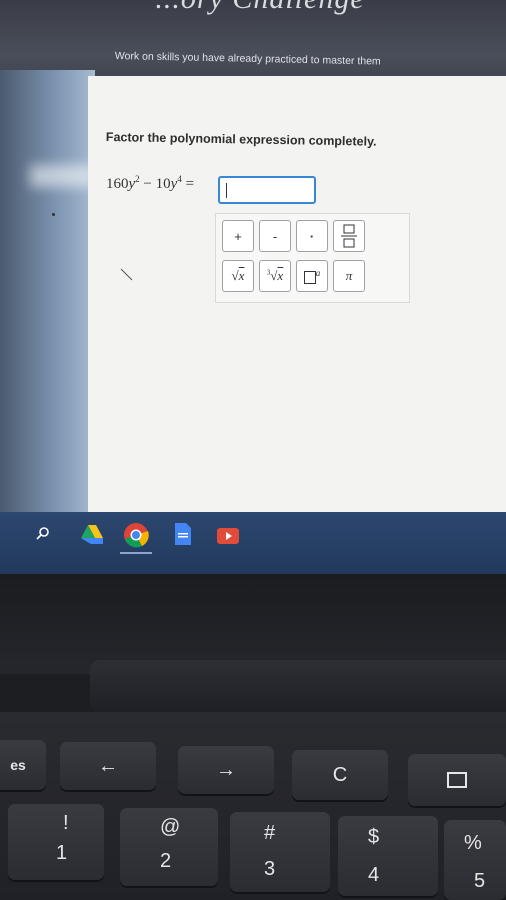  I want to click on key-3: # 3, so click(280, 852).